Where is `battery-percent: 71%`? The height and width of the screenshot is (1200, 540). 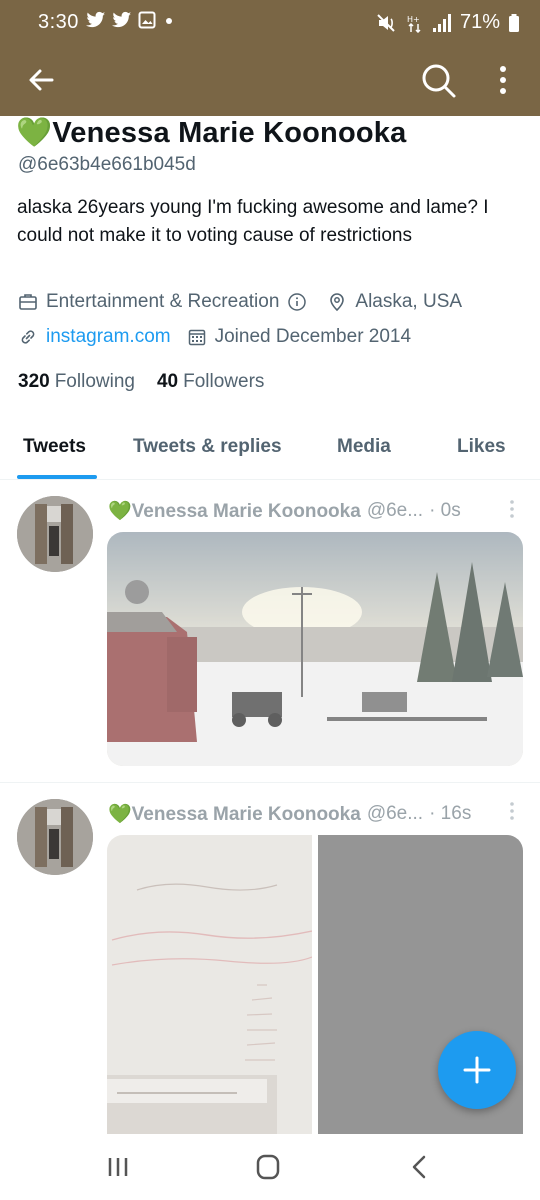 battery-percent: 71% is located at coordinates (479, 22).